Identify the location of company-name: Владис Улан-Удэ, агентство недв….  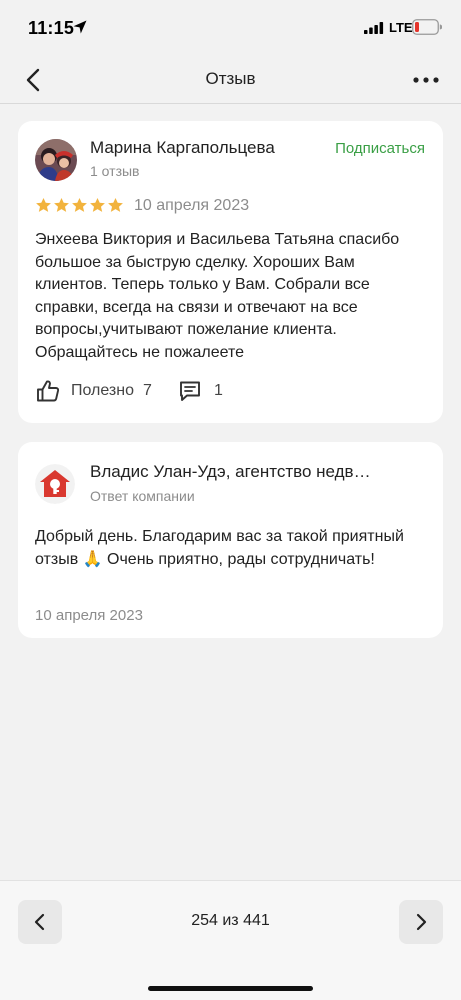
(230, 472).